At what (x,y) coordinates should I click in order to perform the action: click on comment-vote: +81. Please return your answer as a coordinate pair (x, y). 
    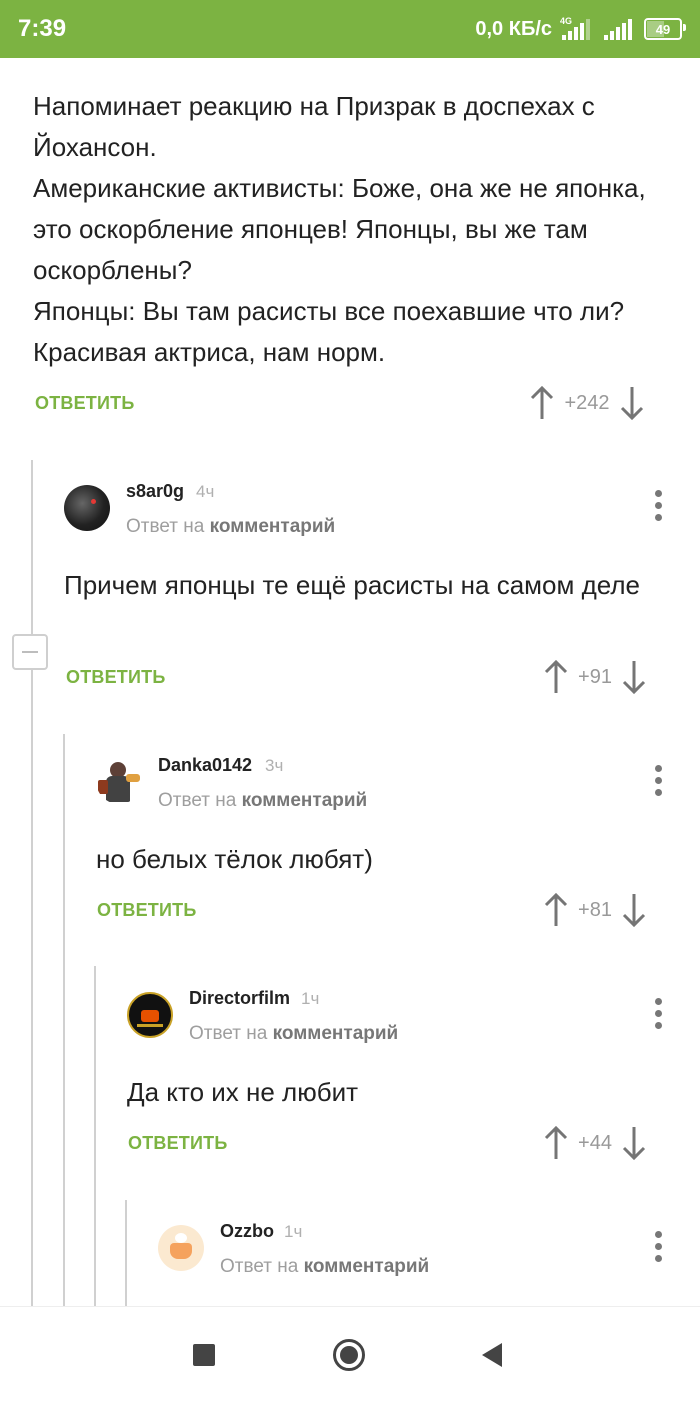
    Looking at the image, I should click on (595, 910).